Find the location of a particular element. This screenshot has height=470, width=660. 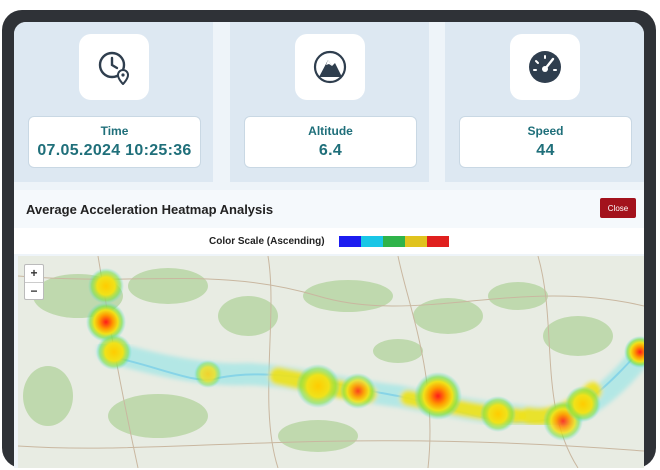

zoom-control: + − is located at coordinates (34, 282).